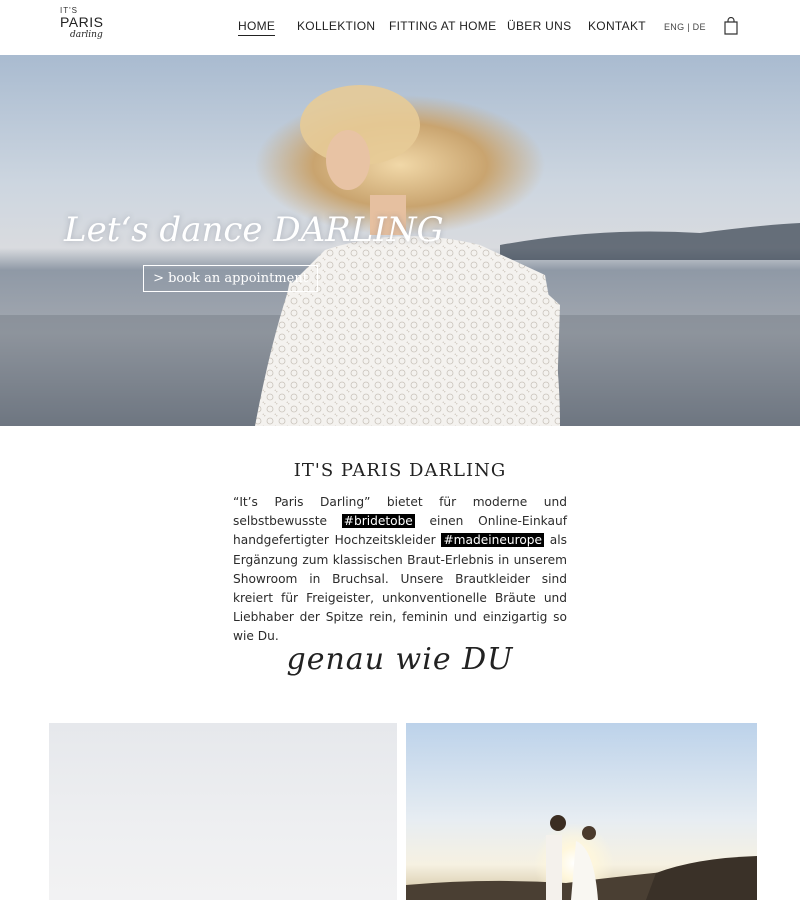 The height and width of the screenshot is (900, 800). I want to click on shopping-bag-icon, so click(731, 25).